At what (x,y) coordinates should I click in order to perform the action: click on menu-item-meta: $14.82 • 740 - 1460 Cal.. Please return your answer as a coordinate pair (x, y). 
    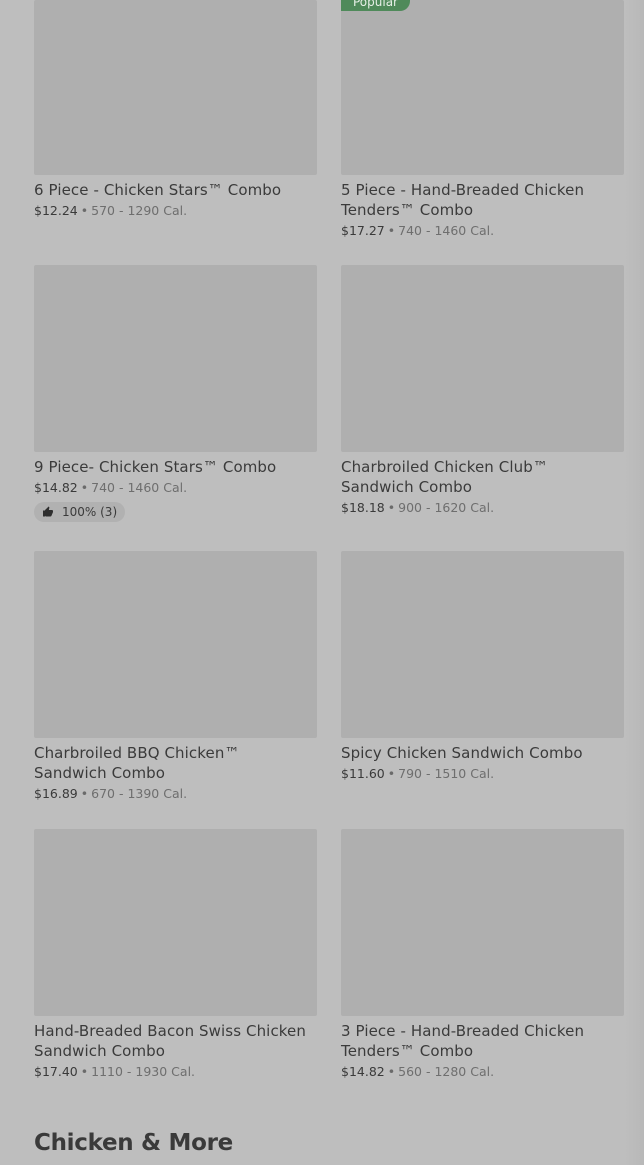
    Looking at the image, I should click on (175, 488).